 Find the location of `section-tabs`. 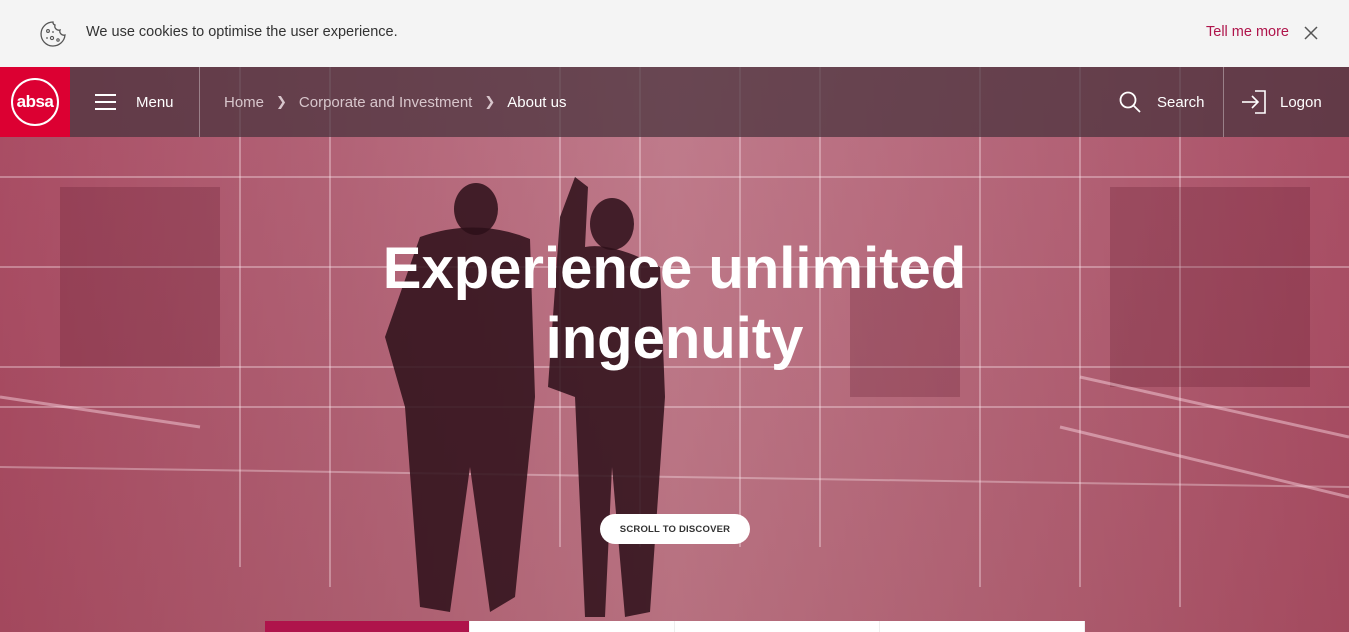

section-tabs is located at coordinates (675, 626).